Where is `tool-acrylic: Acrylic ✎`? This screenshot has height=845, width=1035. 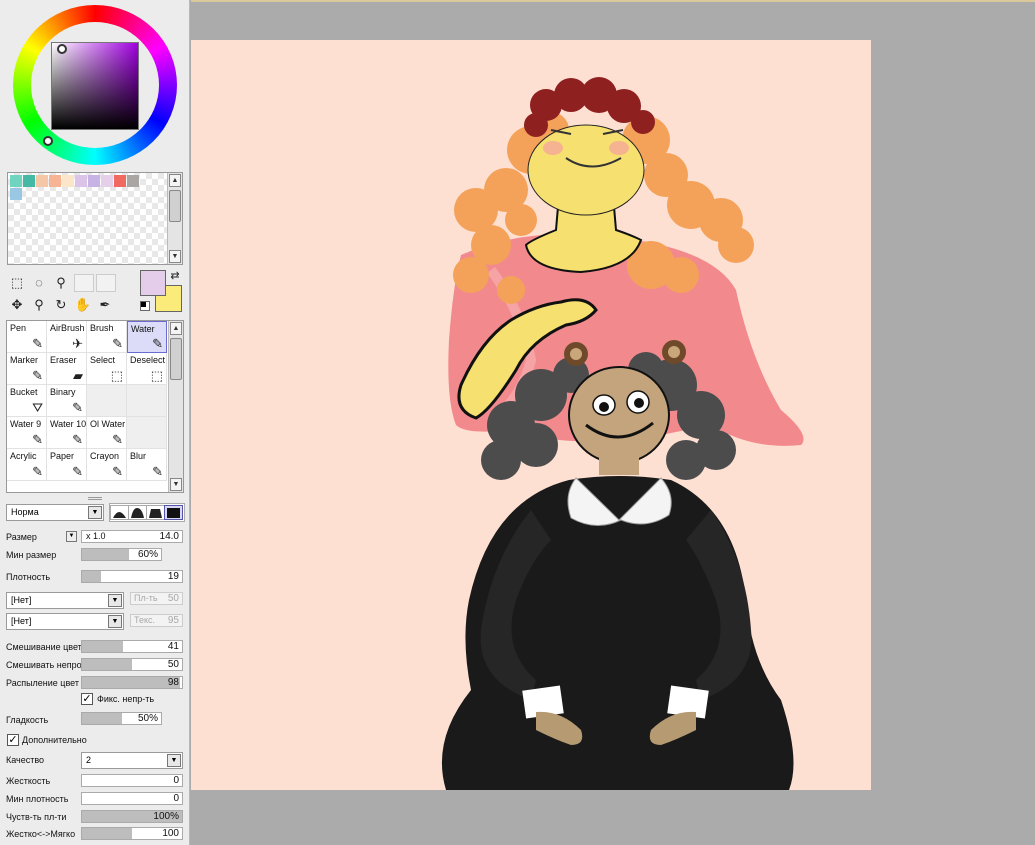
tool-acrylic: Acrylic ✎ is located at coordinates (27, 465).